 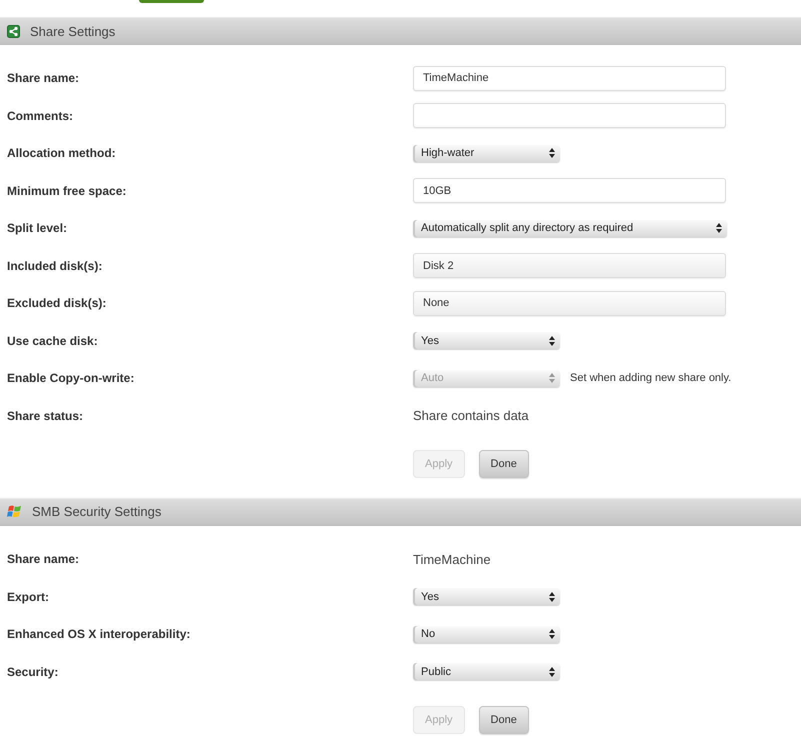 What do you see at coordinates (73, 31) in the screenshot?
I see `section-title: Share Settings` at bounding box center [73, 31].